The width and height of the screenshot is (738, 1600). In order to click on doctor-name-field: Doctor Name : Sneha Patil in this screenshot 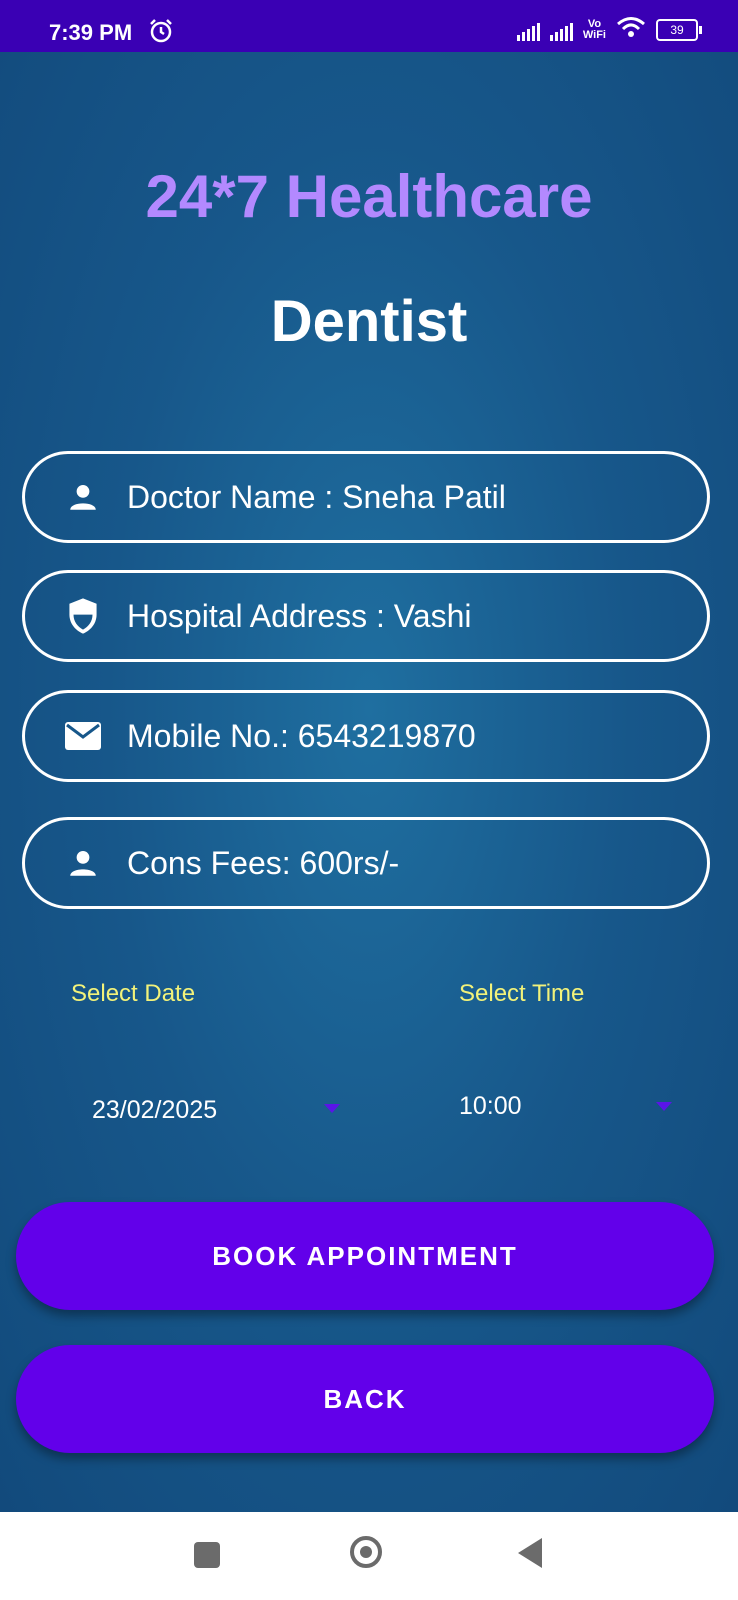, I will do `click(366, 497)`.